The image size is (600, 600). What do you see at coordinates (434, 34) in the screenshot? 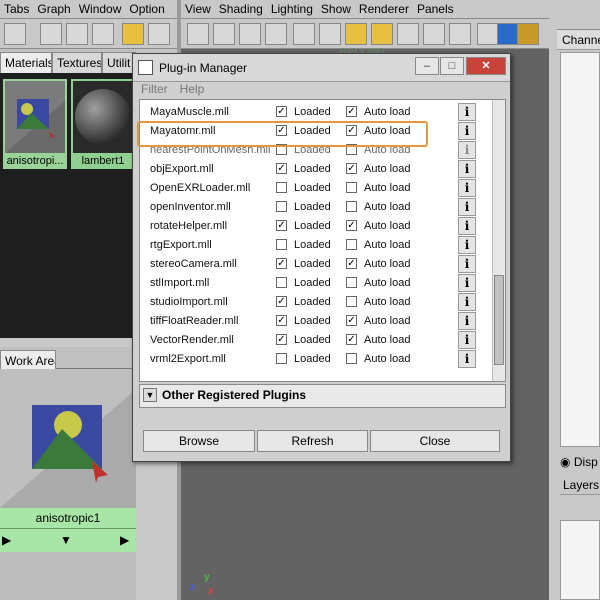
I see `shadows-icon` at bounding box center [434, 34].